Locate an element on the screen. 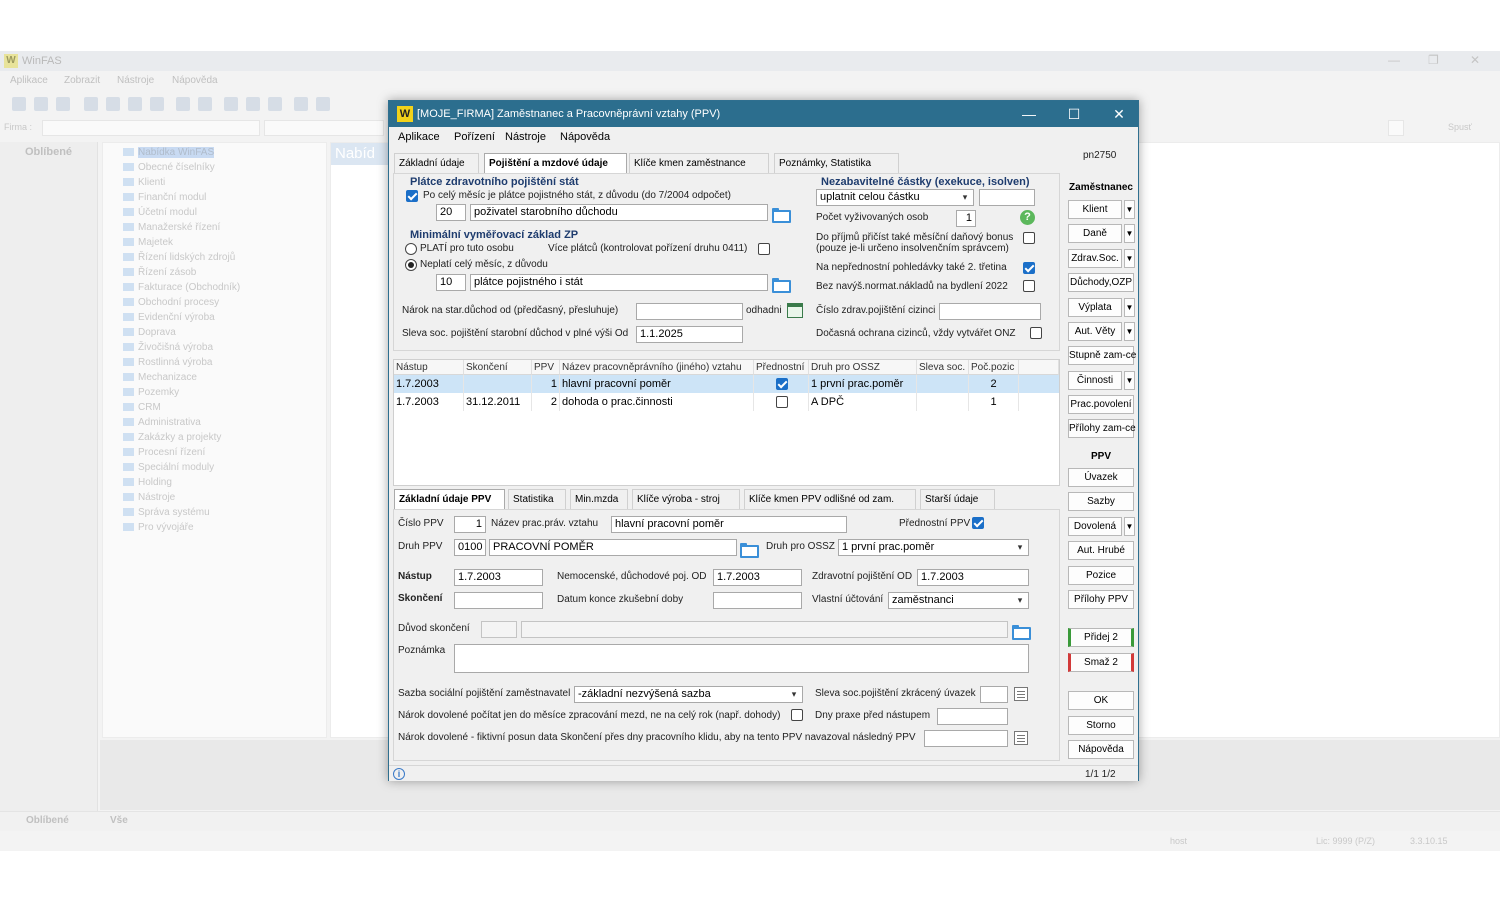  vyplata-dropdown-icon: ▼ is located at coordinates (1129, 307).